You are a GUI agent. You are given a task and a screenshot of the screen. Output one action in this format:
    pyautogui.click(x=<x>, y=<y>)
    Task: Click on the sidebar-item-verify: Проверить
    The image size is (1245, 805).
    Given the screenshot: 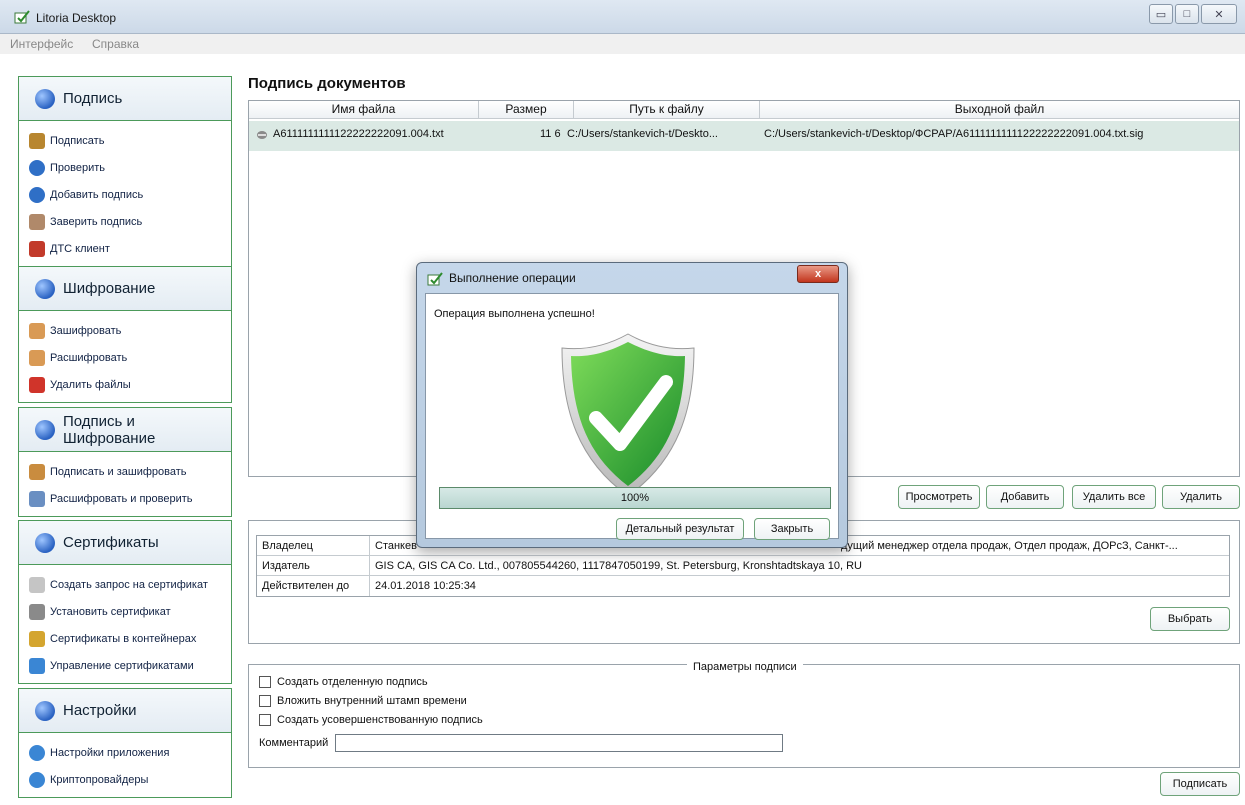 What is the action you would take?
    pyautogui.click(x=130, y=167)
    